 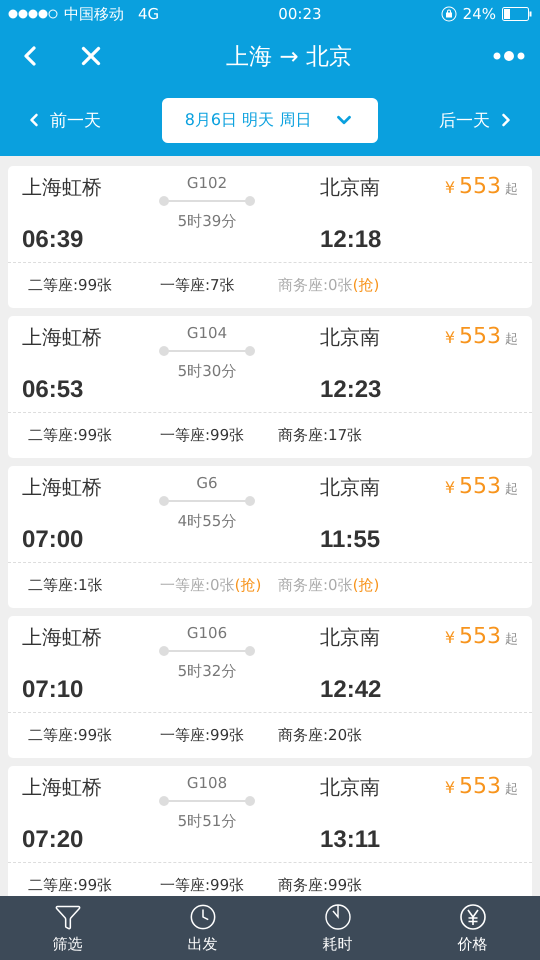 I want to click on departure-time: 07:00, so click(x=53, y=540).